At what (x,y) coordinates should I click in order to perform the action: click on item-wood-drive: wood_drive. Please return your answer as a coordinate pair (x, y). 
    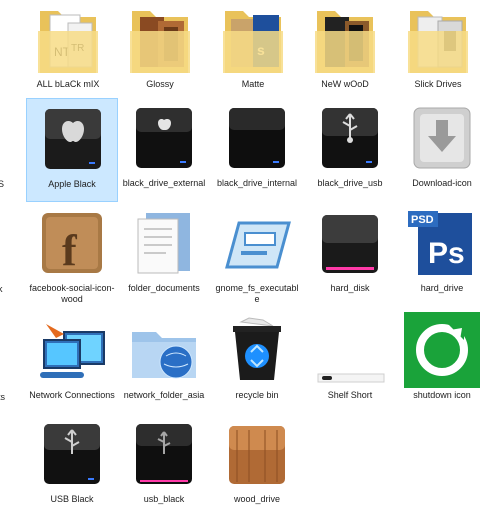
    Looking at the image, I should click on (257, 466).